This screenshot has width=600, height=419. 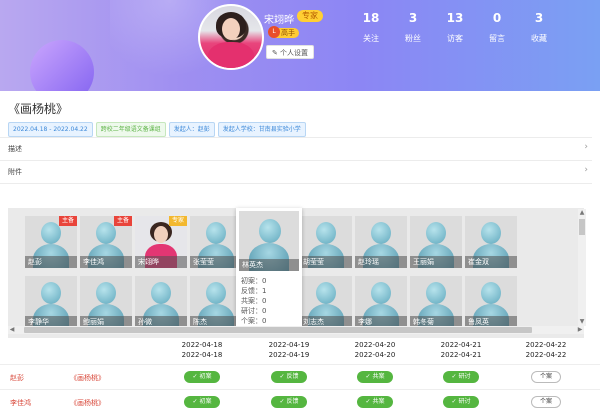 I want to click on level-badge: L 高手, so click(x=283, y=32).